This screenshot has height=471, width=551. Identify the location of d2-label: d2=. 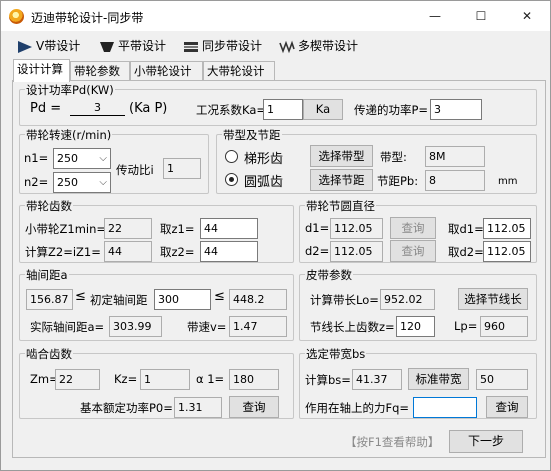
(317, 251).